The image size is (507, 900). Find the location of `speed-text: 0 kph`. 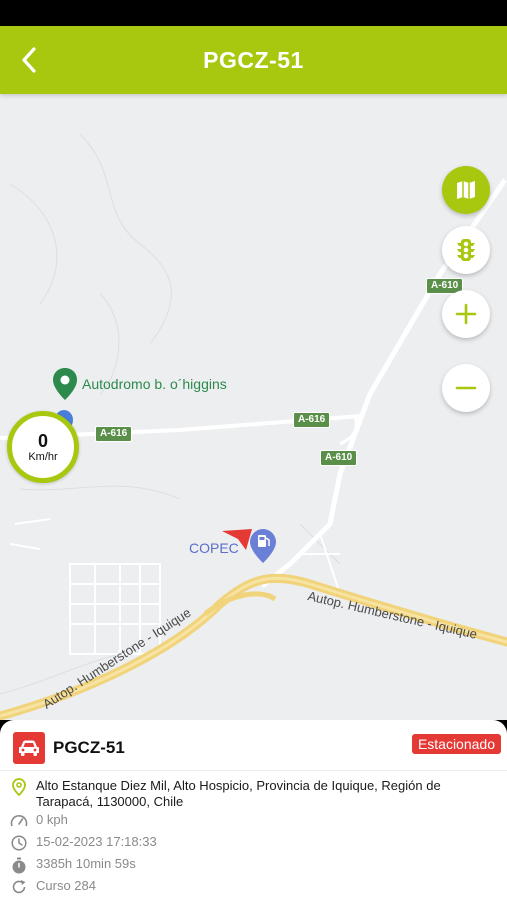

speed-text: 0 kph is located at coordinates (52, 819).